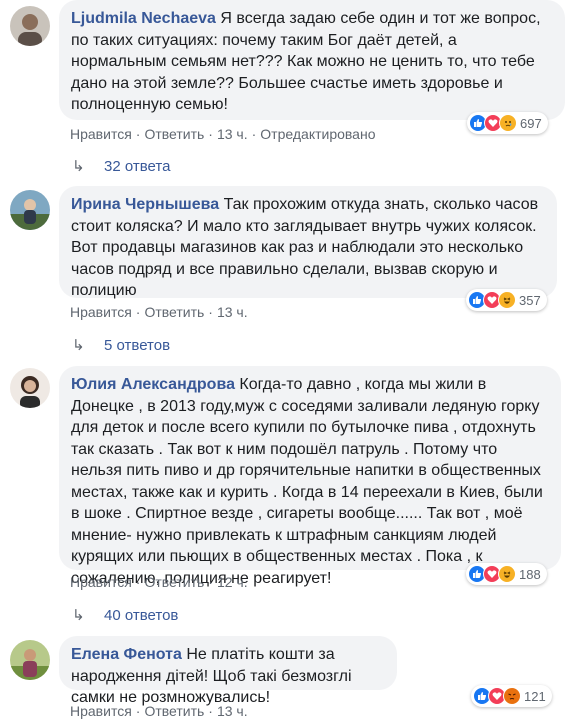 The image size is (574, 719). I want to click on replies-count: 32 ответа, so click(137, 166).